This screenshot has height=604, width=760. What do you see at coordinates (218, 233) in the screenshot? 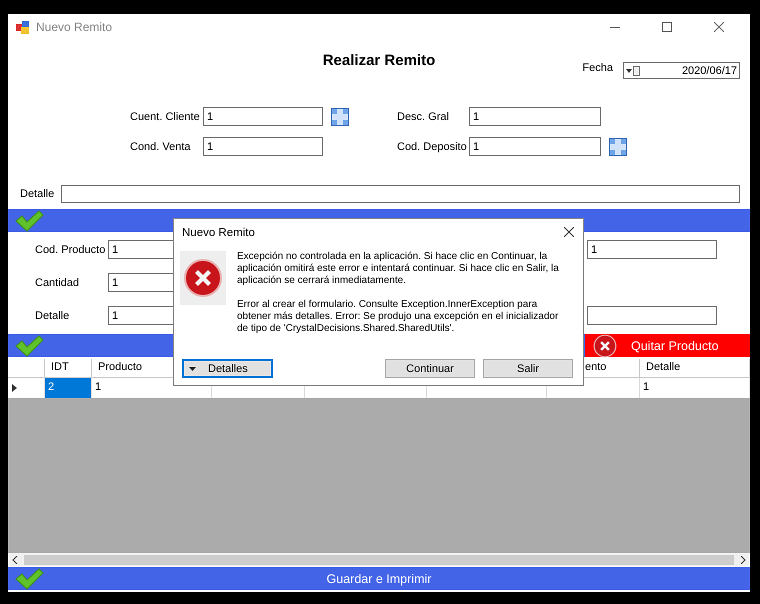
I see `dialog-title: Nuevo Remito` at bounding box center [218, 233].